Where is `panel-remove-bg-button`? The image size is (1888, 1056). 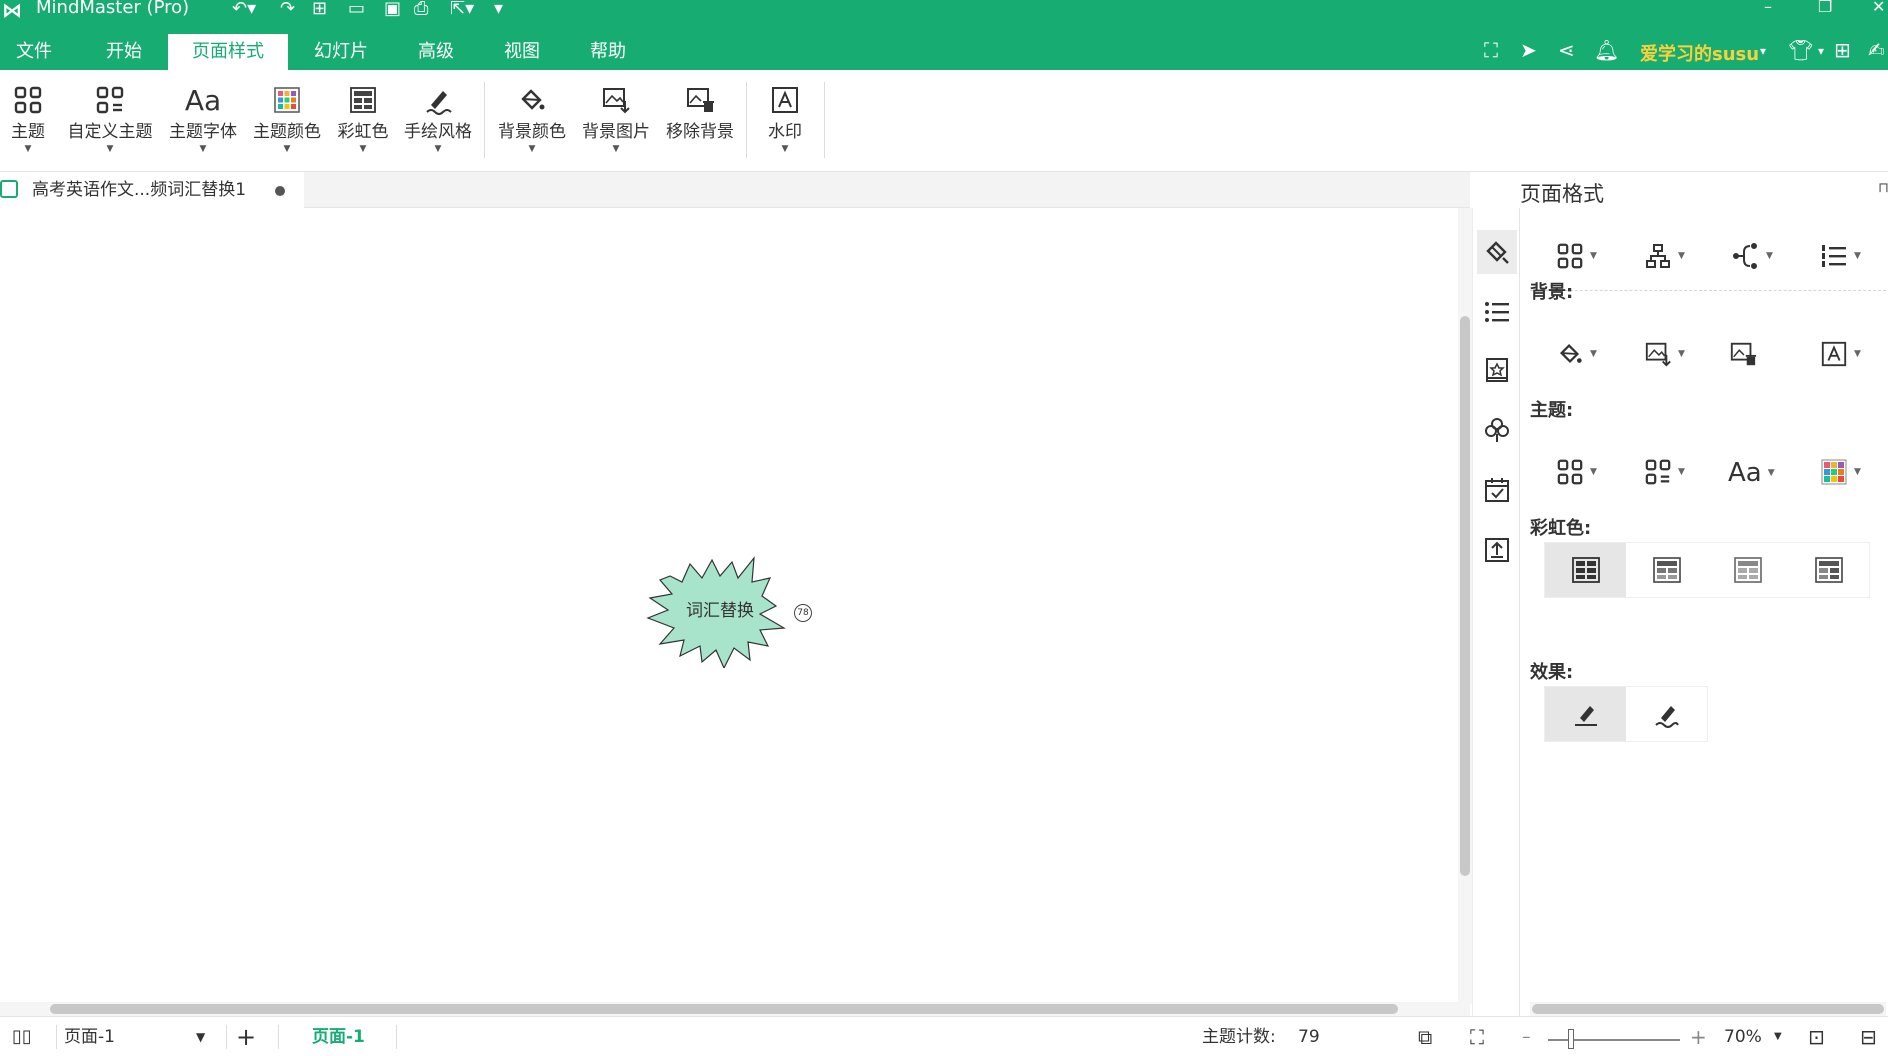
panel-remove-bg-button is located at coordinates (1743, 354).